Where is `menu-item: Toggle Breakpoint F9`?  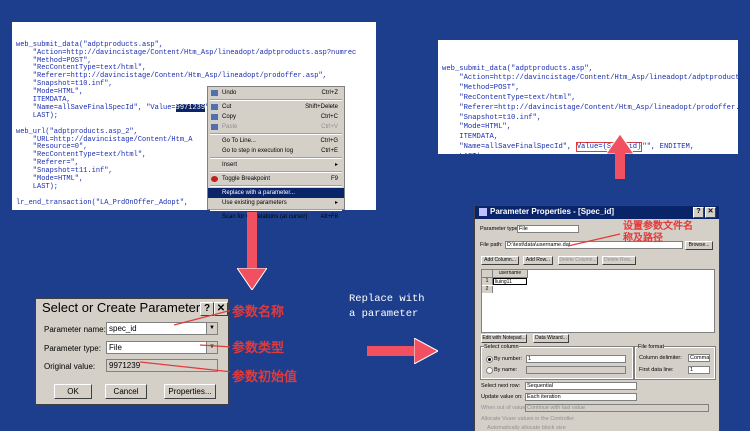
menu-item: Toggle Breakpoint F9 is located at coordinates (276, 179).